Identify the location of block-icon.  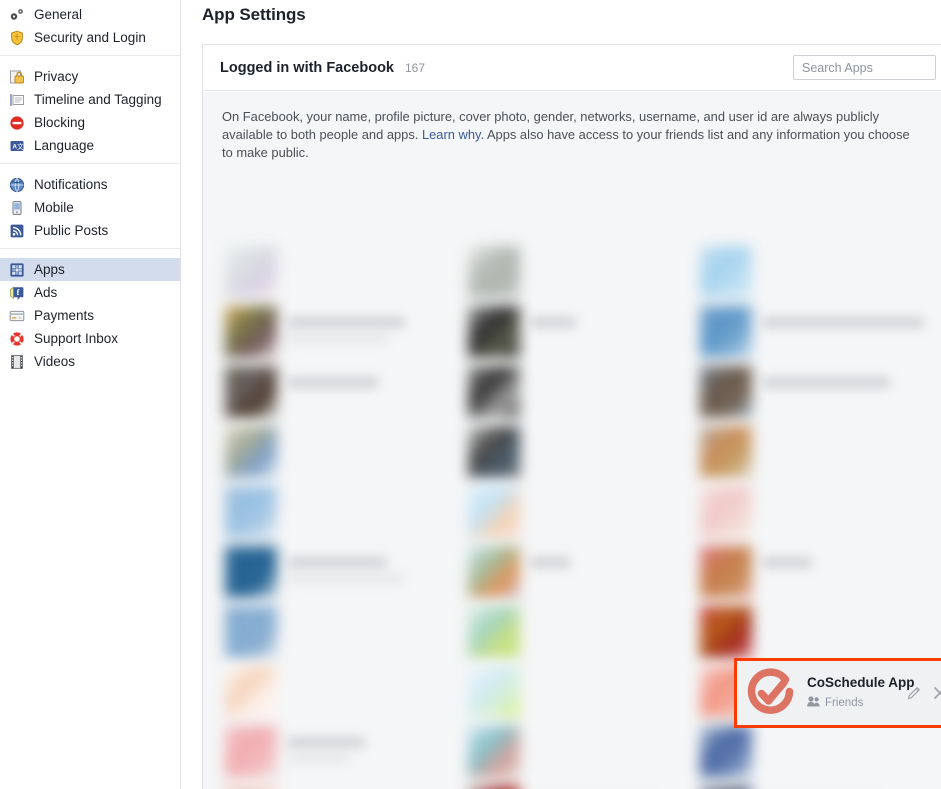
(17, 123).